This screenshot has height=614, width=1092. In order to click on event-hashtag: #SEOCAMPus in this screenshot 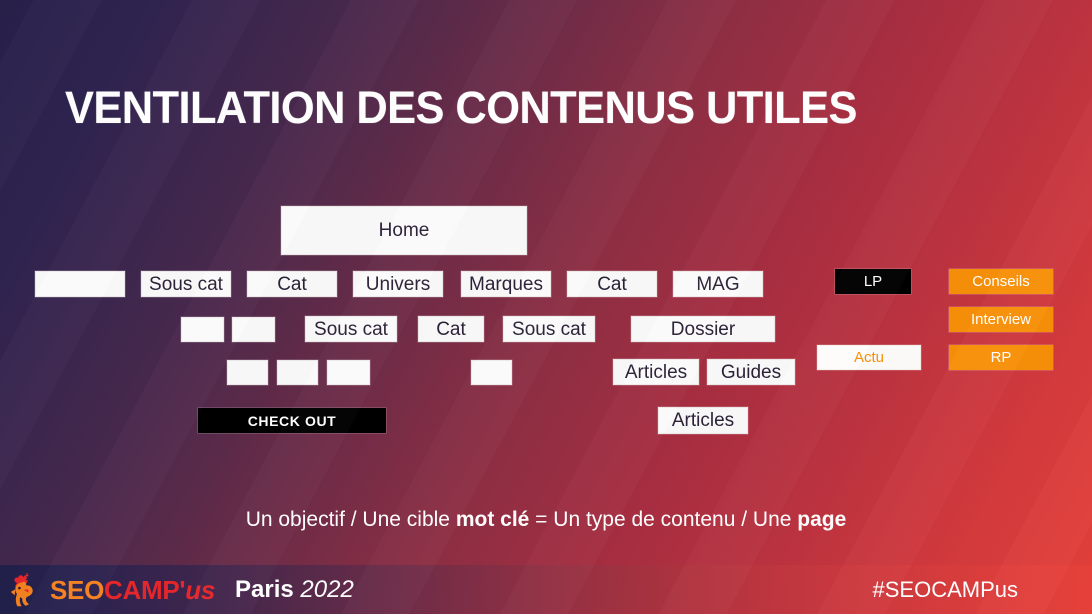, I will do `click(945, 589)`.